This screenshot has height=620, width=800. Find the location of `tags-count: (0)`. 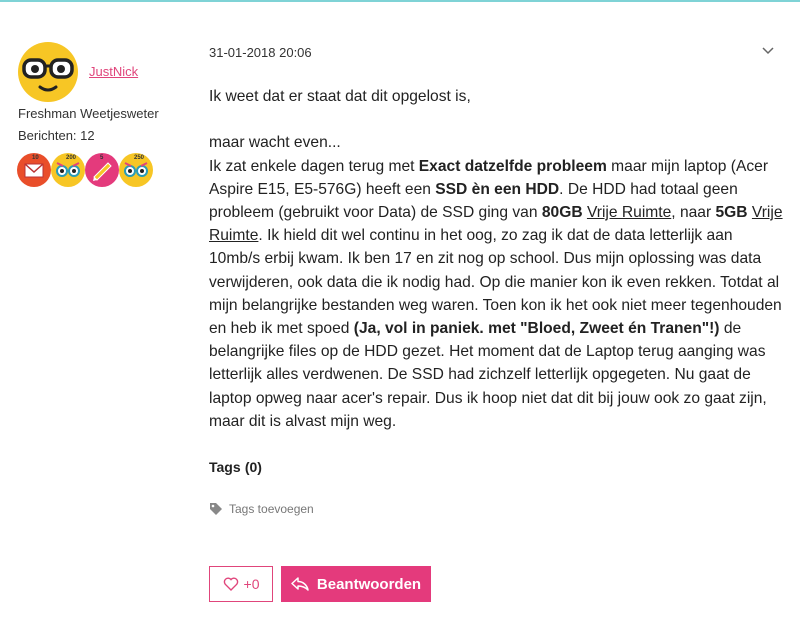

tags-count: (0) is located at coordinates (253, 467).